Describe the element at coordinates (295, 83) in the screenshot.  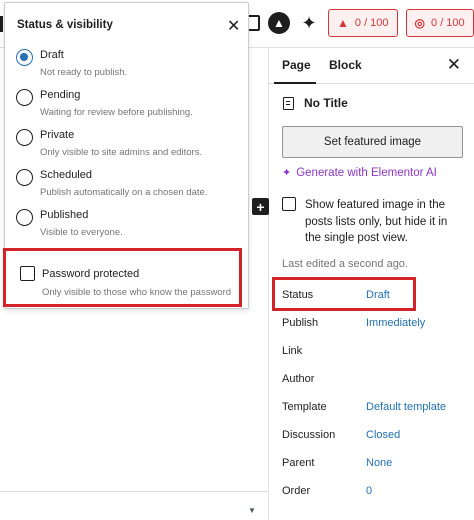
I see `active-tab-indicator` at that location.